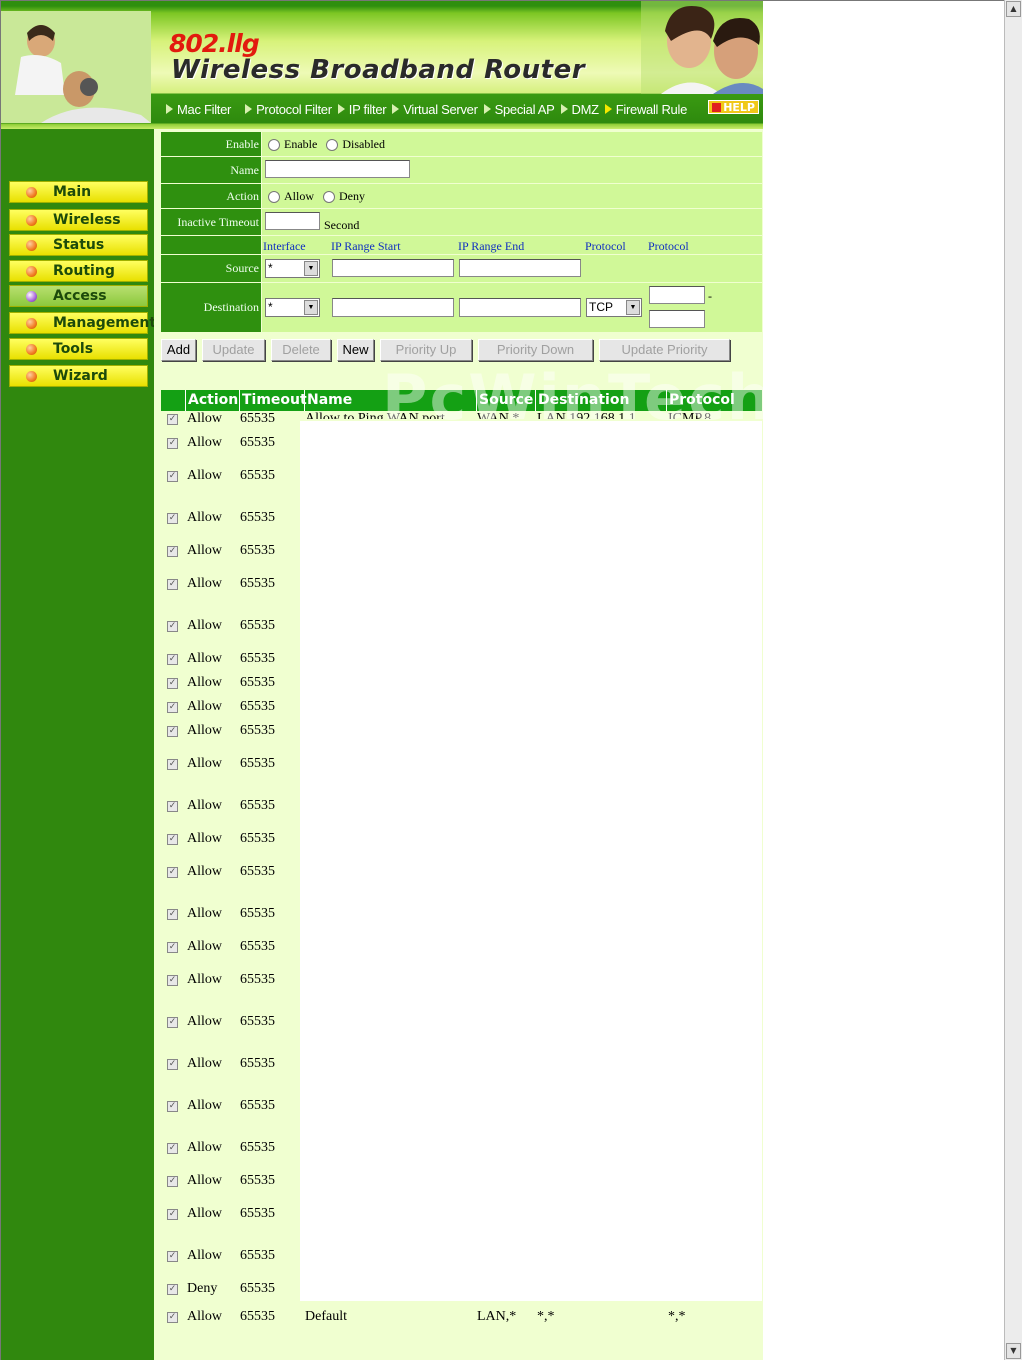 This screenshot has height=1360, width=1022. Describe the element at coordinates (78, 376) in the screenshot. I see `sidebar-item-wizard: Wizard` at that location.